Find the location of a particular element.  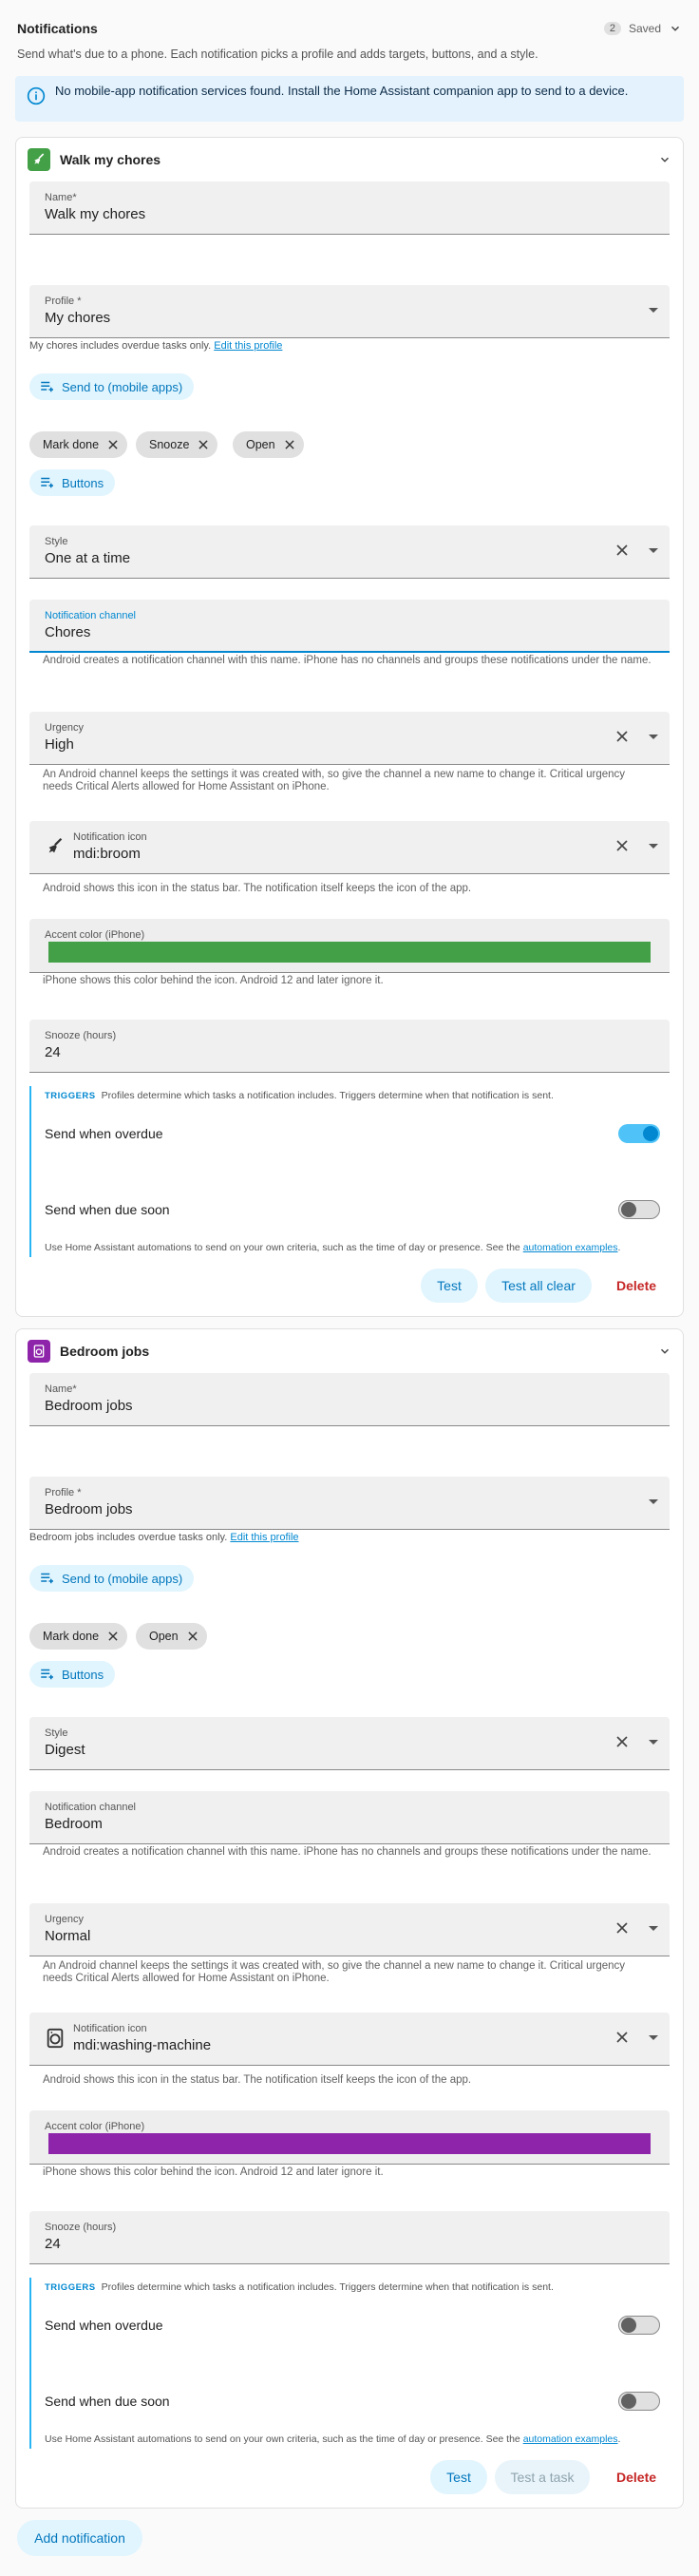

buttons-label: Buttons is located at coordinates (83, 1674).